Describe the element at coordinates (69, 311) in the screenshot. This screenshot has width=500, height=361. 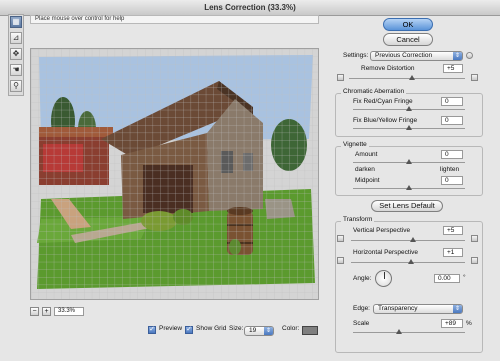
I see `zoom-level-field: 33.3%` at that location.